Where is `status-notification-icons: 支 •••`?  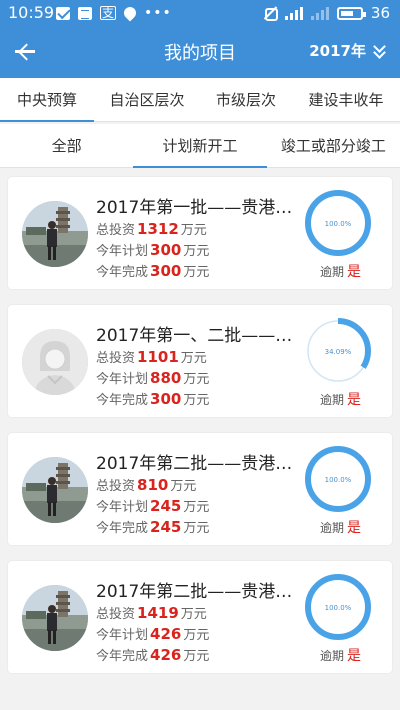 status-notification-icons: 支 ••• is located at coordinates (114, 13).